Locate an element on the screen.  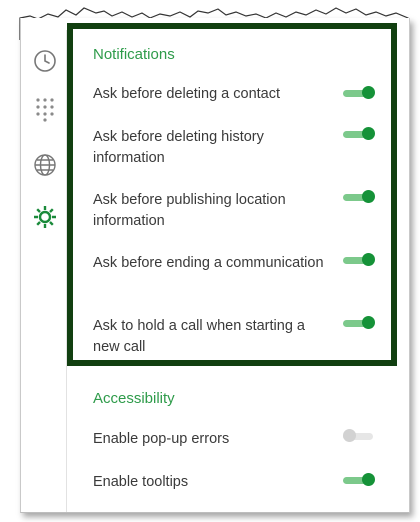
accessibility-heading: Accessibility is located at coordinates (134, 398).